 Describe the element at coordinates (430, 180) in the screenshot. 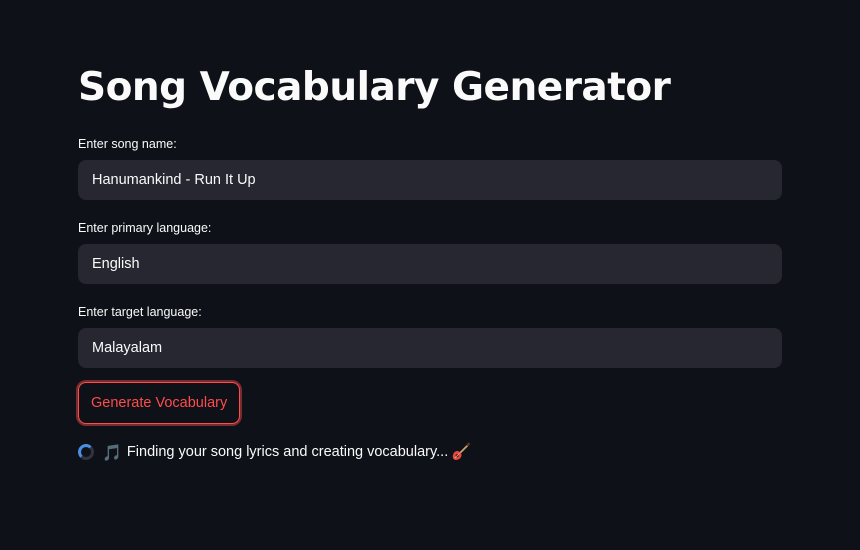

I see `song-name-input` at that location.